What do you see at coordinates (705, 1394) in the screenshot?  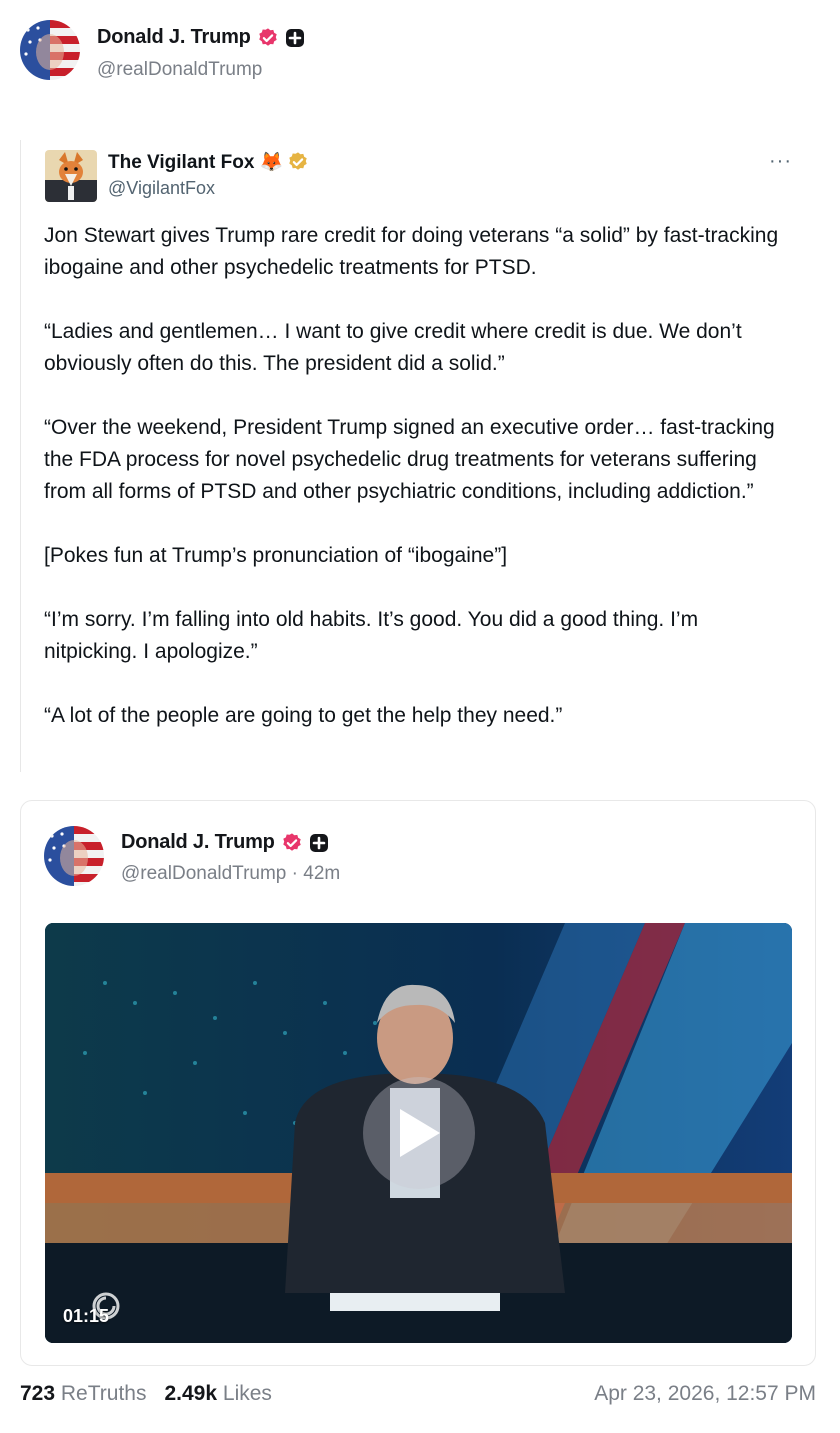 I see `post-timestamp: Apr 23, 2026, 12:57 PM` at bounding box center [705, 1394].